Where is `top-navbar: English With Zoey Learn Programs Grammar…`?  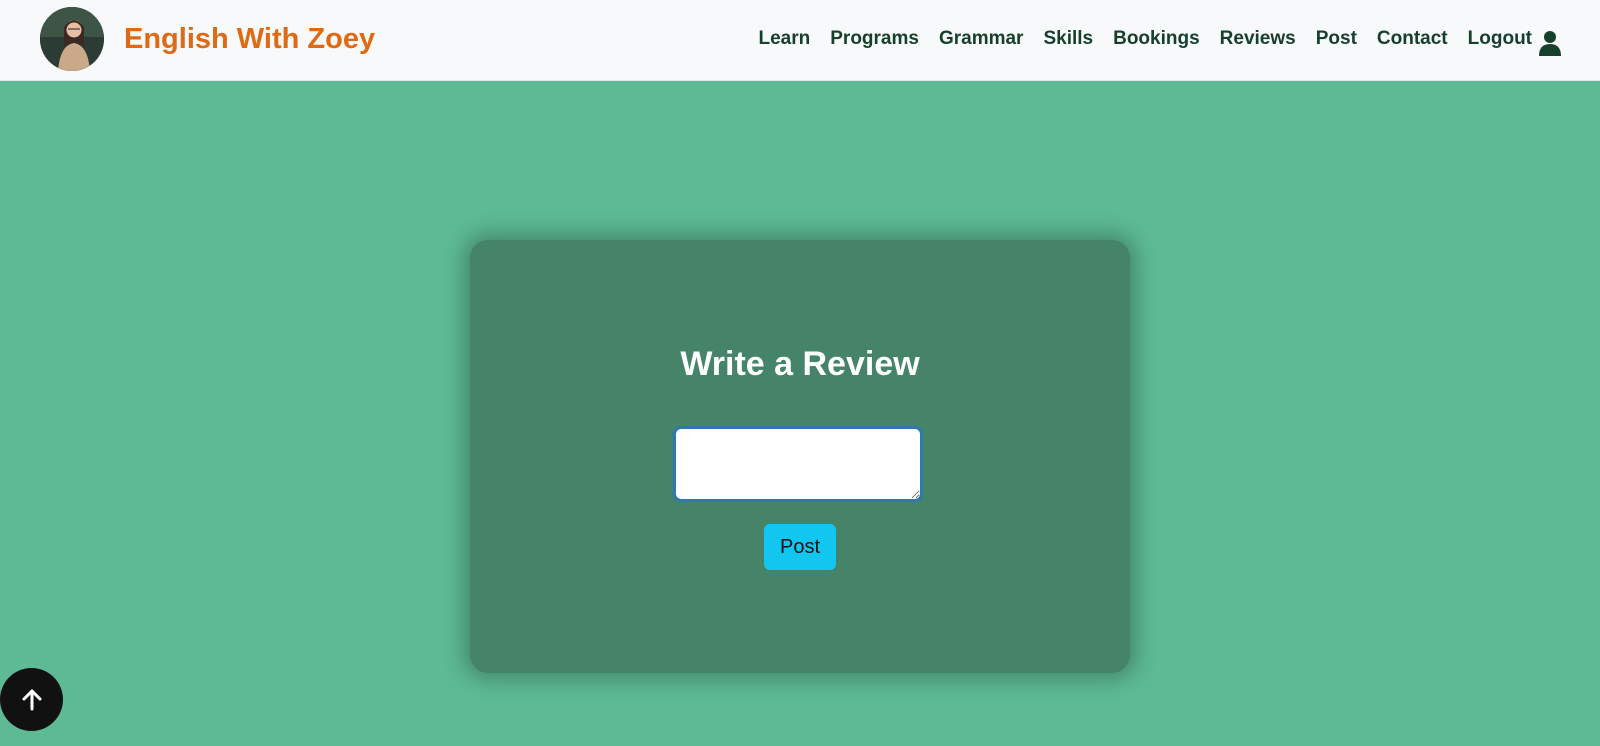
top-navbar: English With Zoey Learn Programs Grammar… is located at coordinates (800, 40).